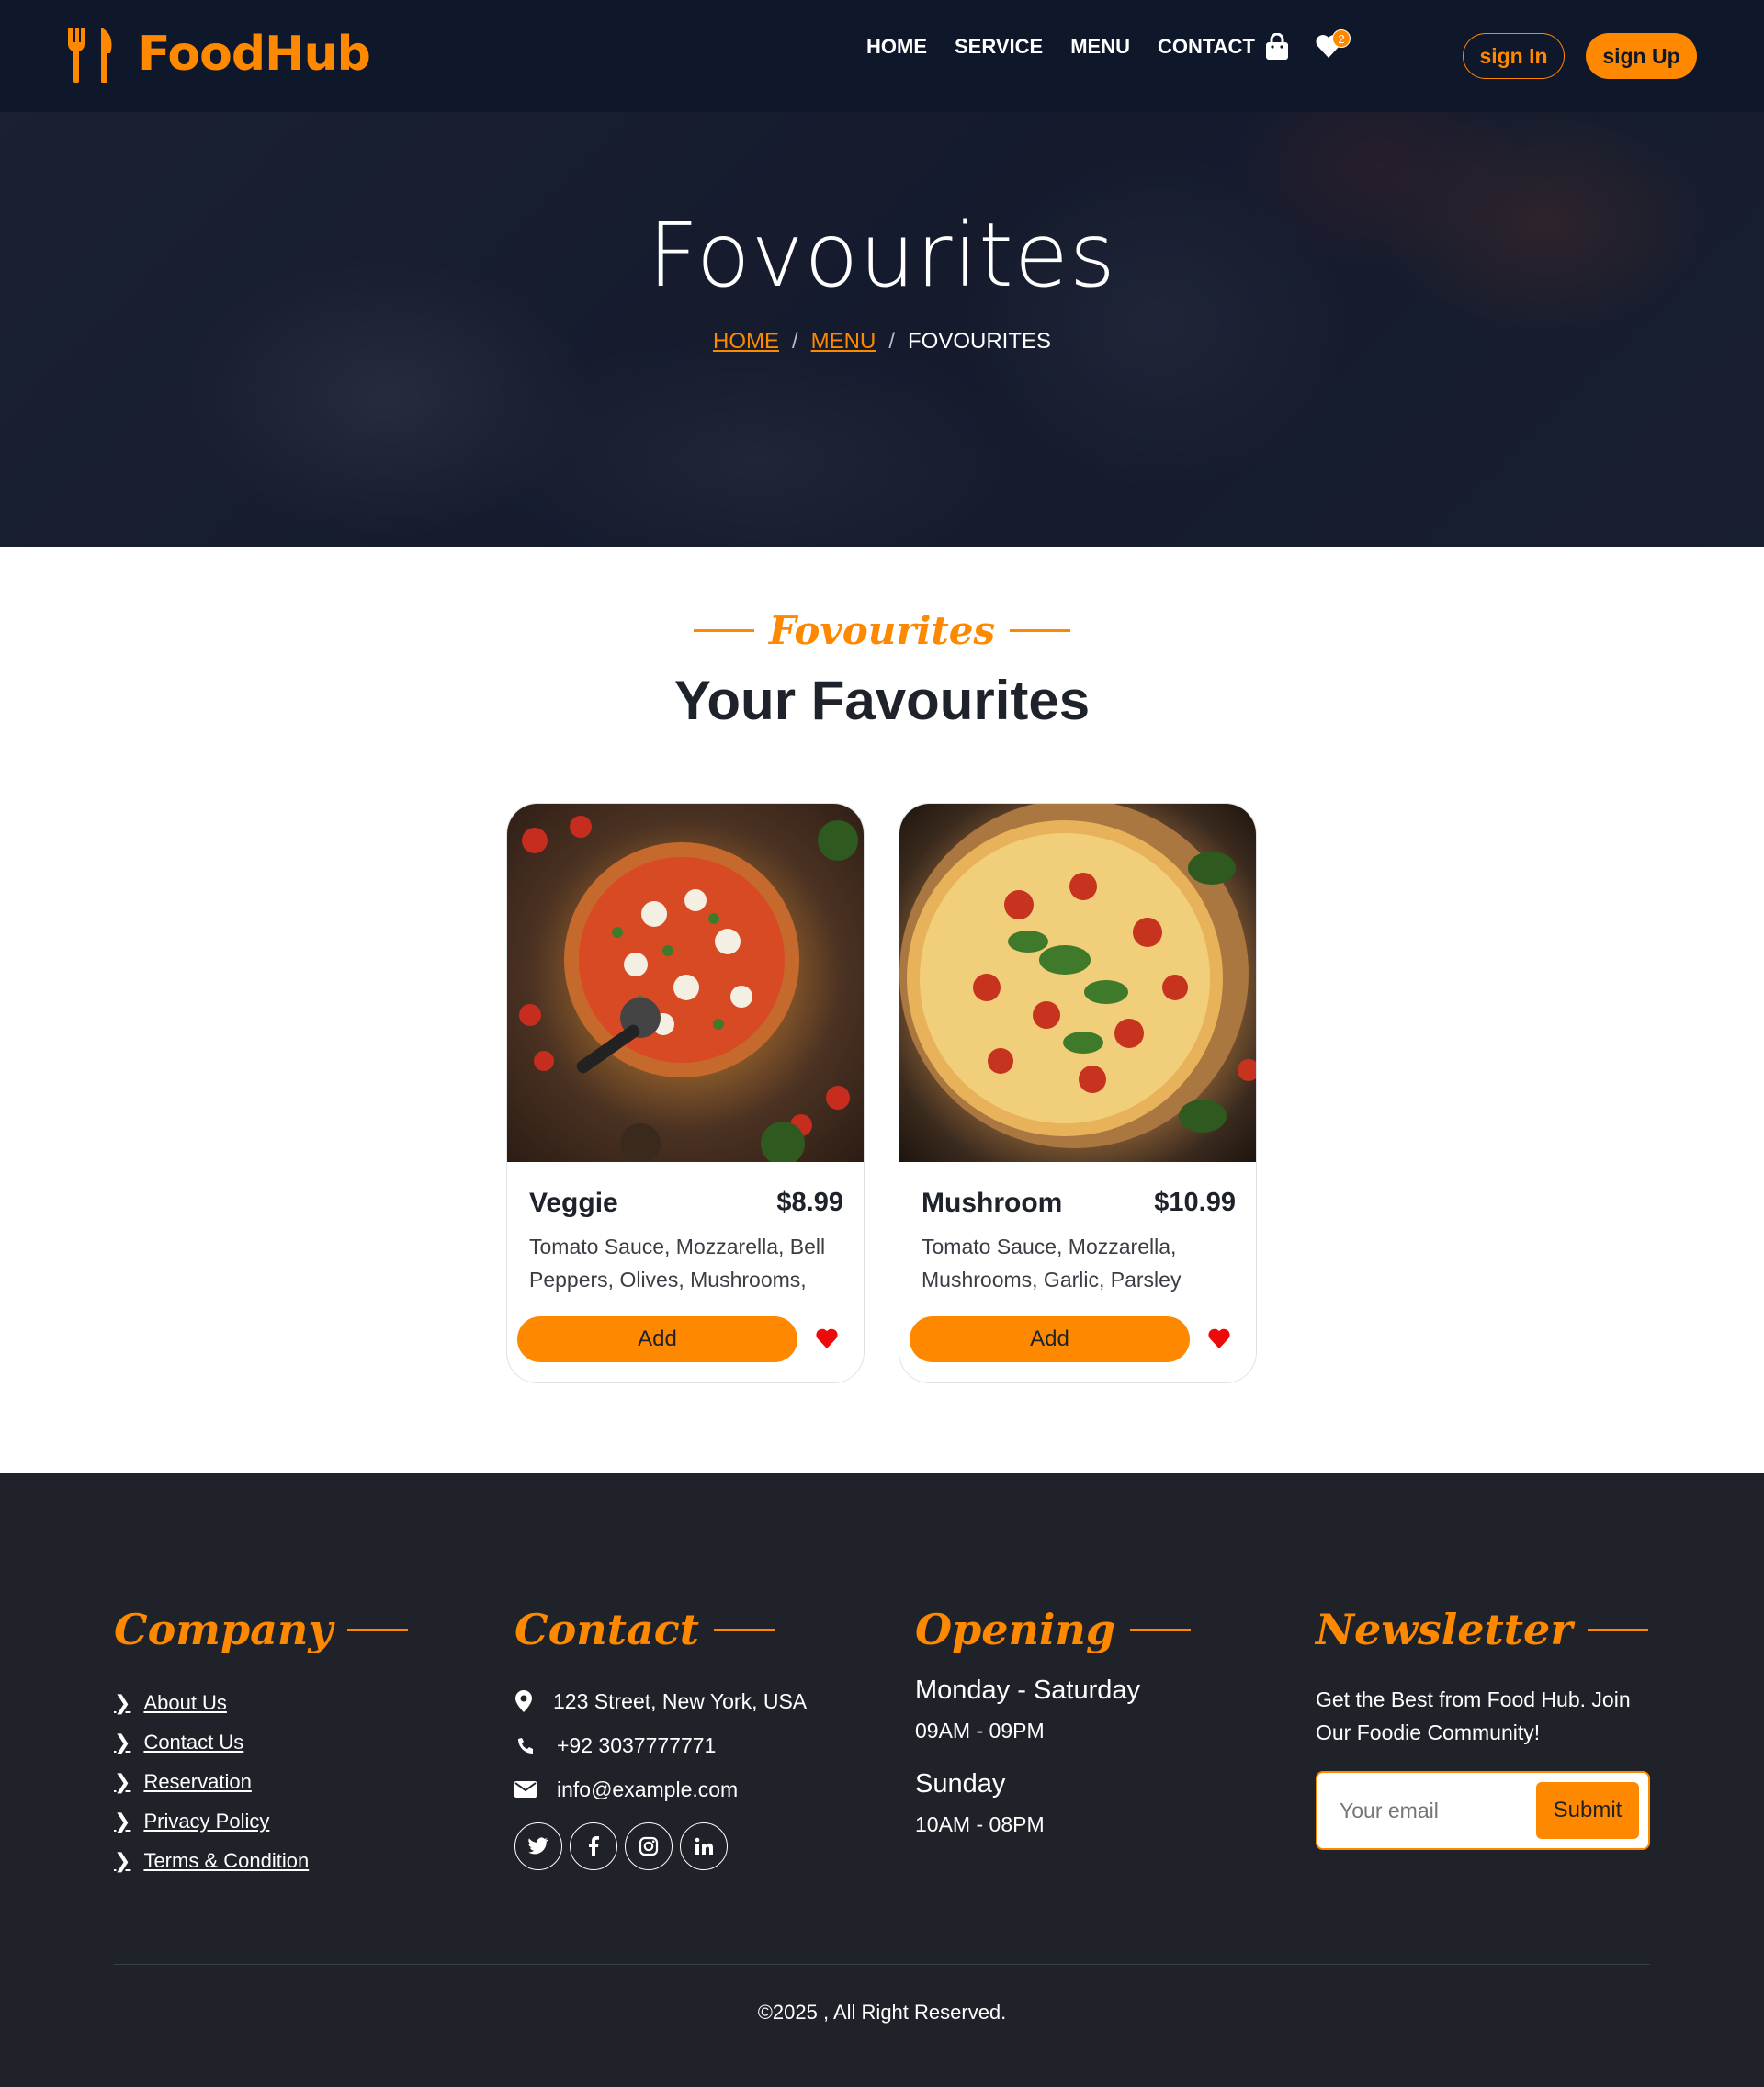 This screenshot has height=2087, width=1764. Describe the element at coordinates (896, 47) in the screenshot. I see `nav-home-link: HOME` at that location.